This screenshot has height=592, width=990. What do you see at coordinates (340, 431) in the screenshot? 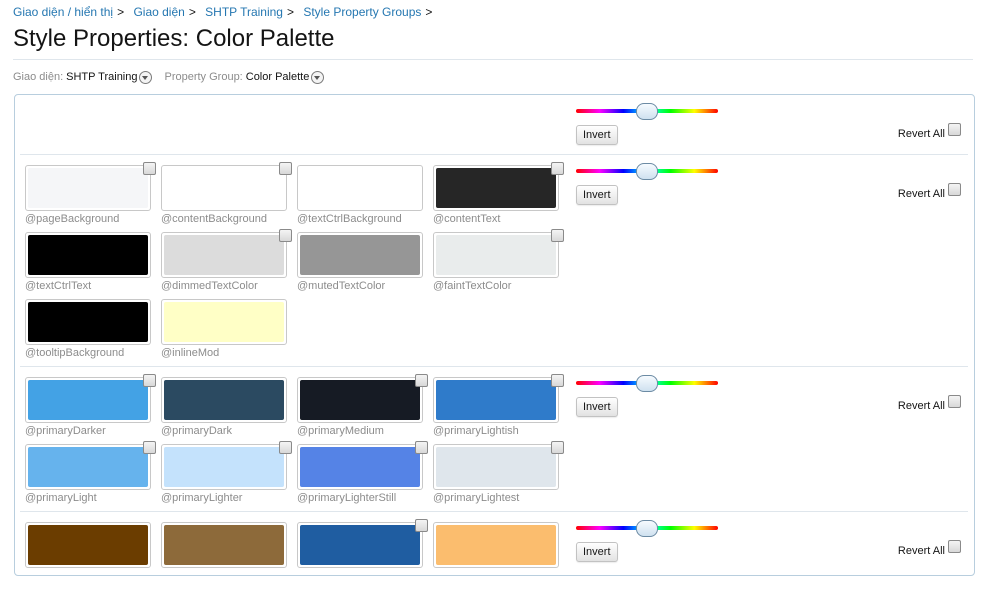
I see `swatch-property-name: @primaryMedium` at bounding box center [340, 431].